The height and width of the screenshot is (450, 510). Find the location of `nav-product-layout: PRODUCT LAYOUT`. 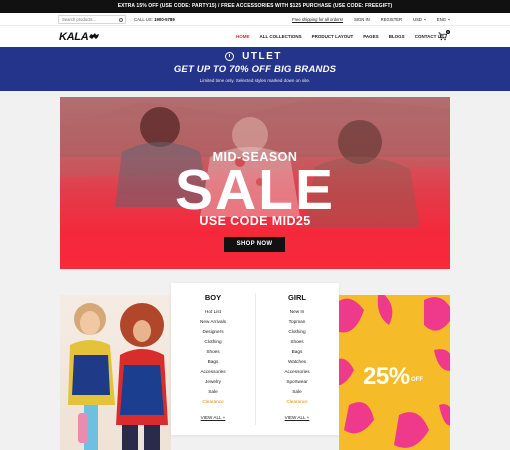

nav-product-layout: PRODUCT LAYOUT is located at coordinates (333, 36).